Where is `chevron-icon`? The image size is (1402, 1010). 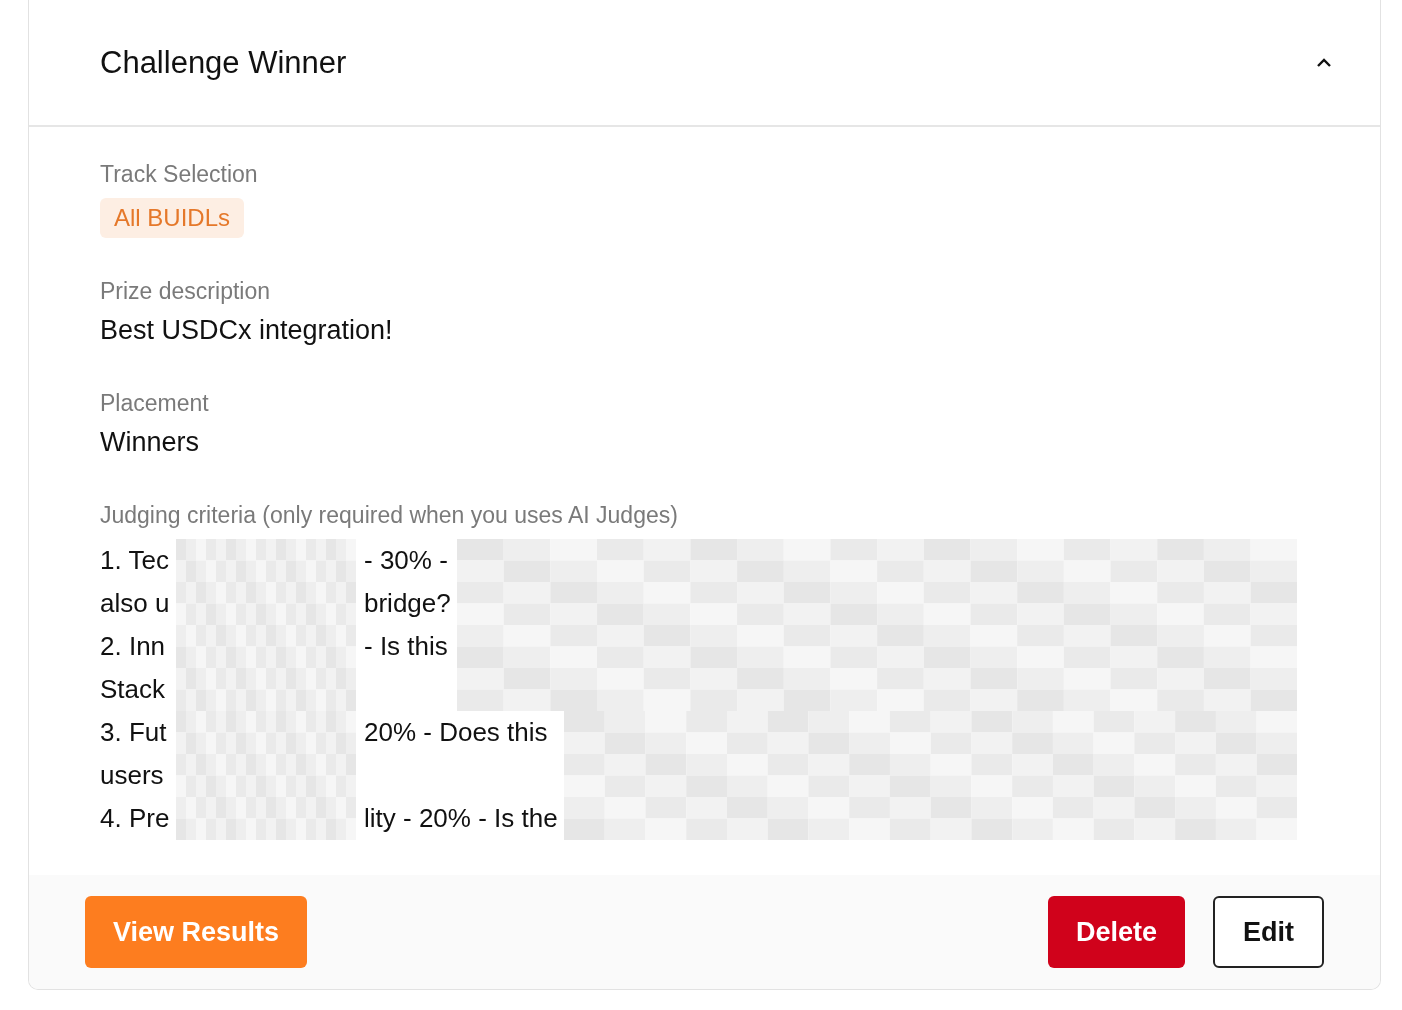 chevron-icon is located at coordinates (1324, 62).